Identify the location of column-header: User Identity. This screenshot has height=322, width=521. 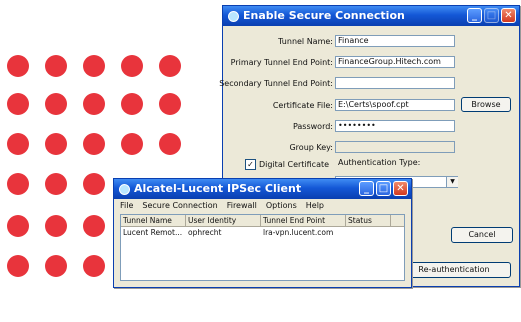
(223, 220).